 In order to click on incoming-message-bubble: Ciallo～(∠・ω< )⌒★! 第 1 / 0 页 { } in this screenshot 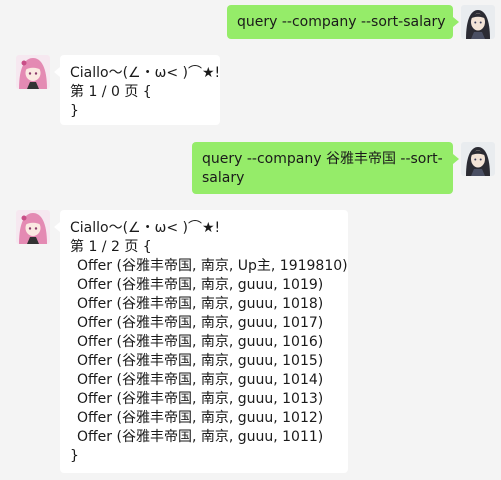, I will do `click(140, 90)`.